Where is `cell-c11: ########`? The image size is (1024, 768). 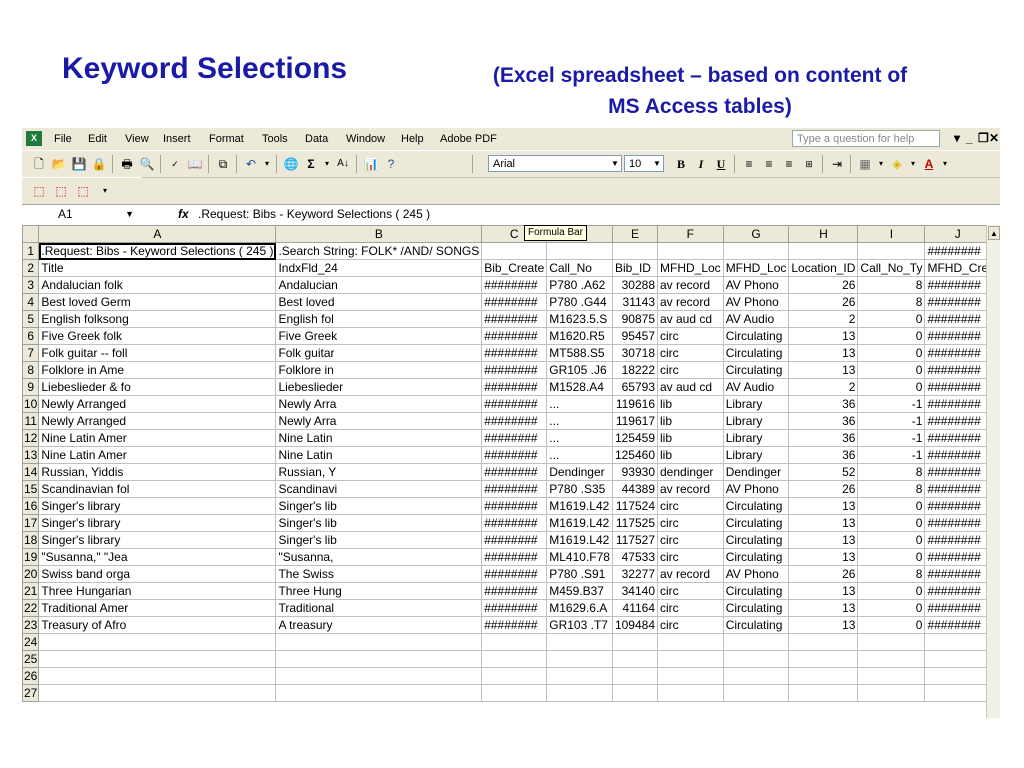
cell-c11: ######## is located at coordinates (514, 421).